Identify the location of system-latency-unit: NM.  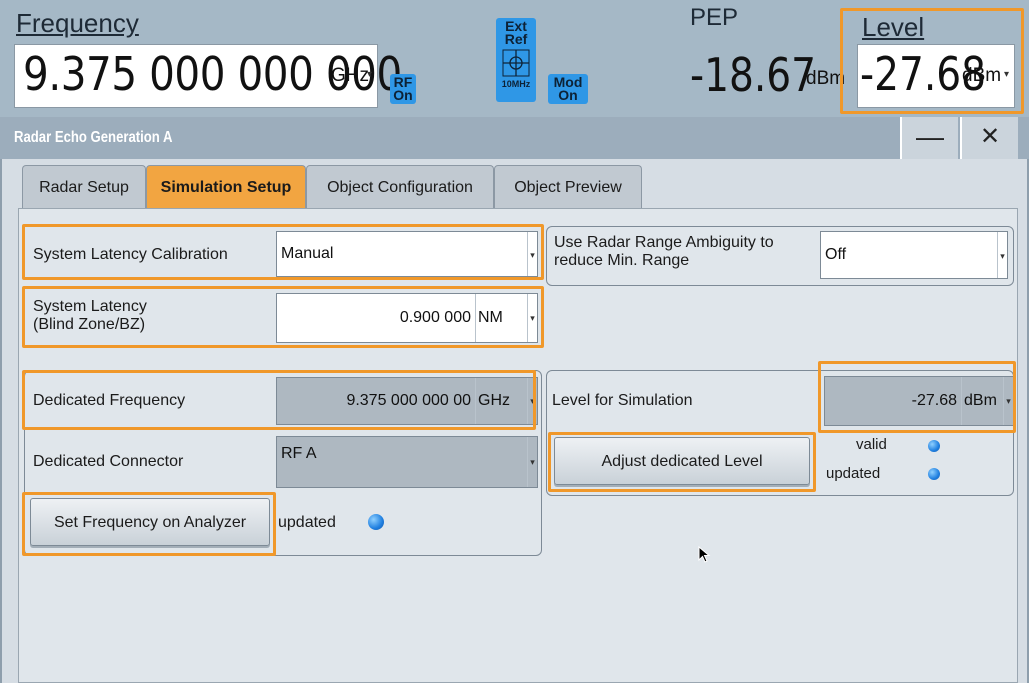
(502, 318).